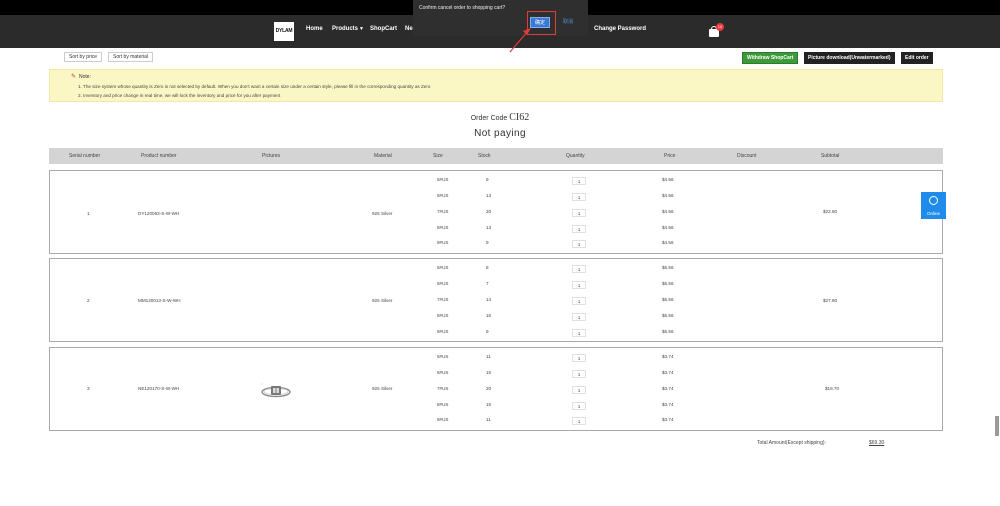  What do you see at coordinates (720, 27) in the screenshot?
I see `cart-count-badge: 10` at bounding box center [720, 27].